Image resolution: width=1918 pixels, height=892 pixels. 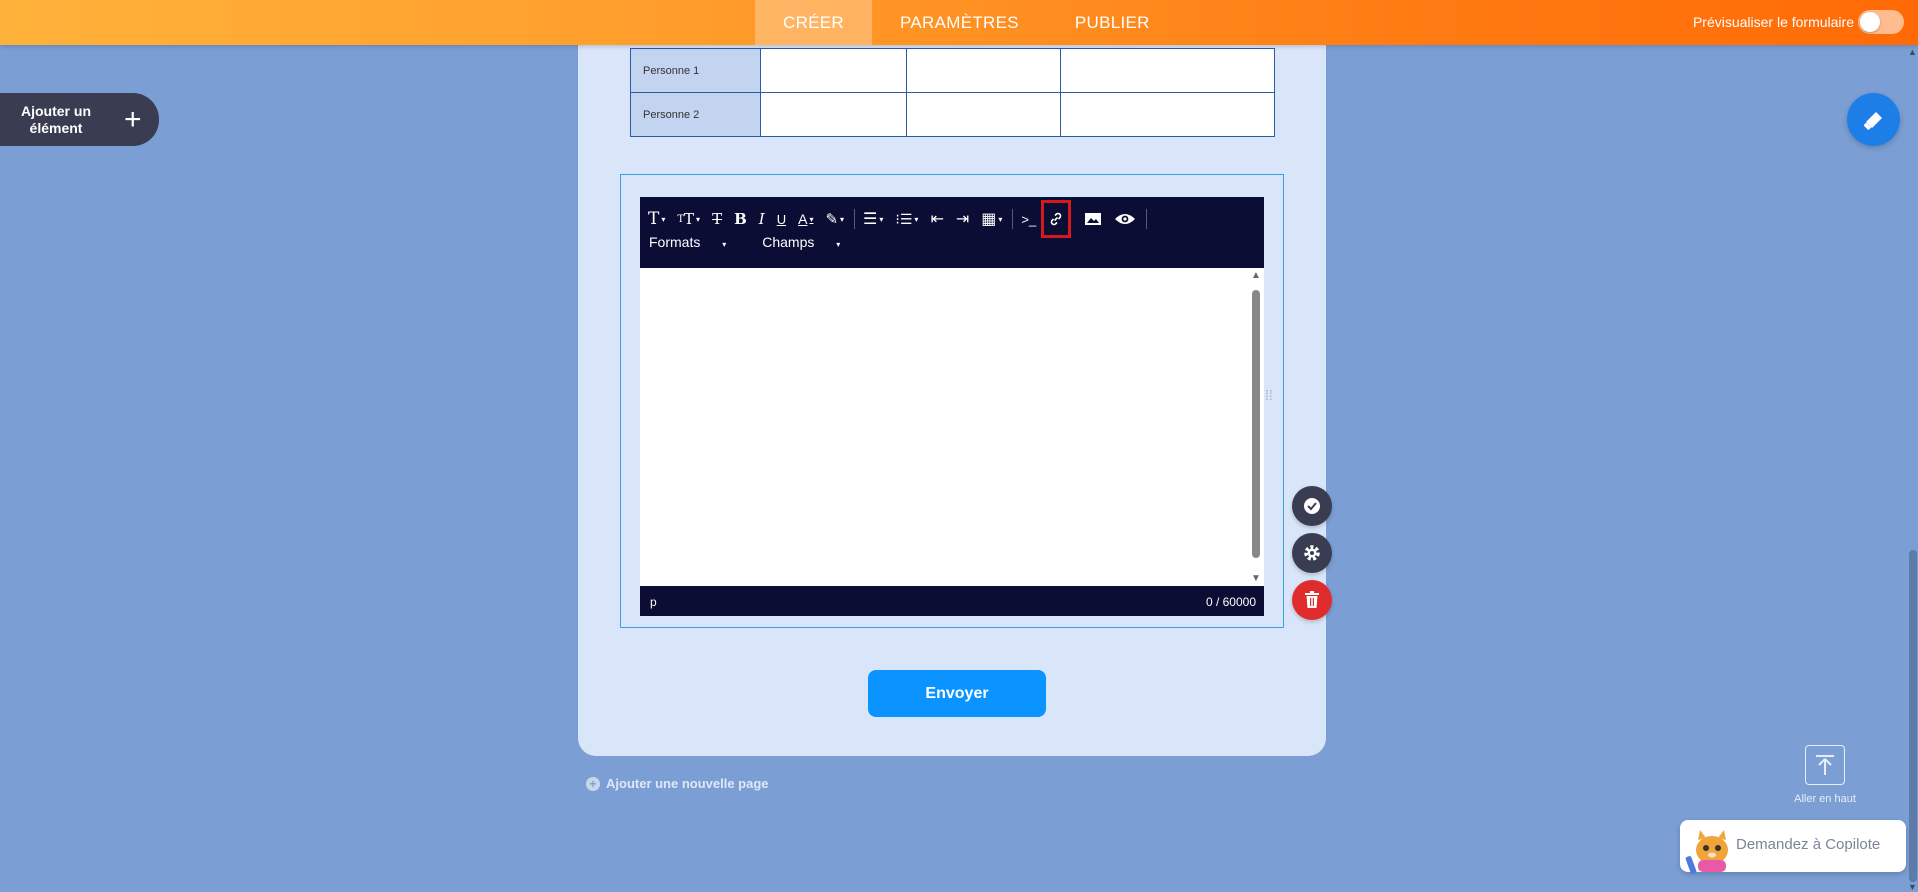 I want to click on champs-dropdown: Champs ▾, so click(x=810, y=242).